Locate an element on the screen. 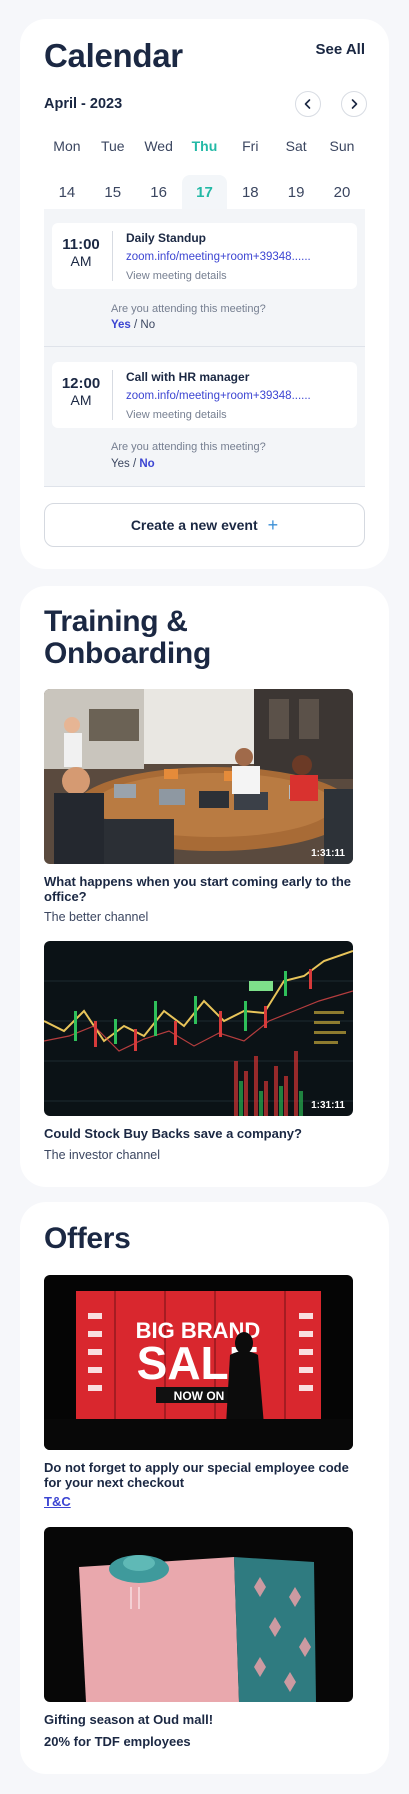  previous-week-button is located at coordinates (308, 104).